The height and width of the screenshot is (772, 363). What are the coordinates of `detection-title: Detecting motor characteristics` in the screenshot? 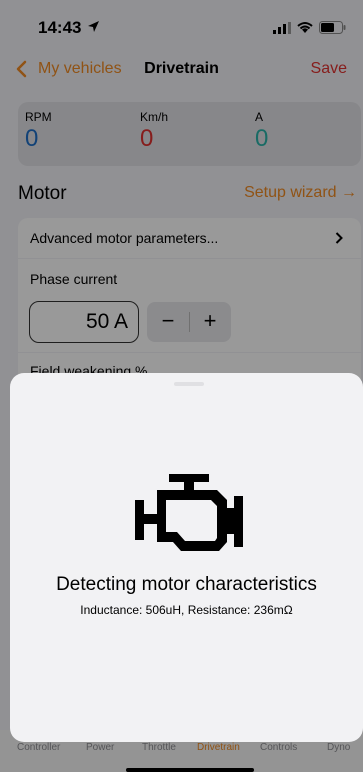 It's located at (186, 584).